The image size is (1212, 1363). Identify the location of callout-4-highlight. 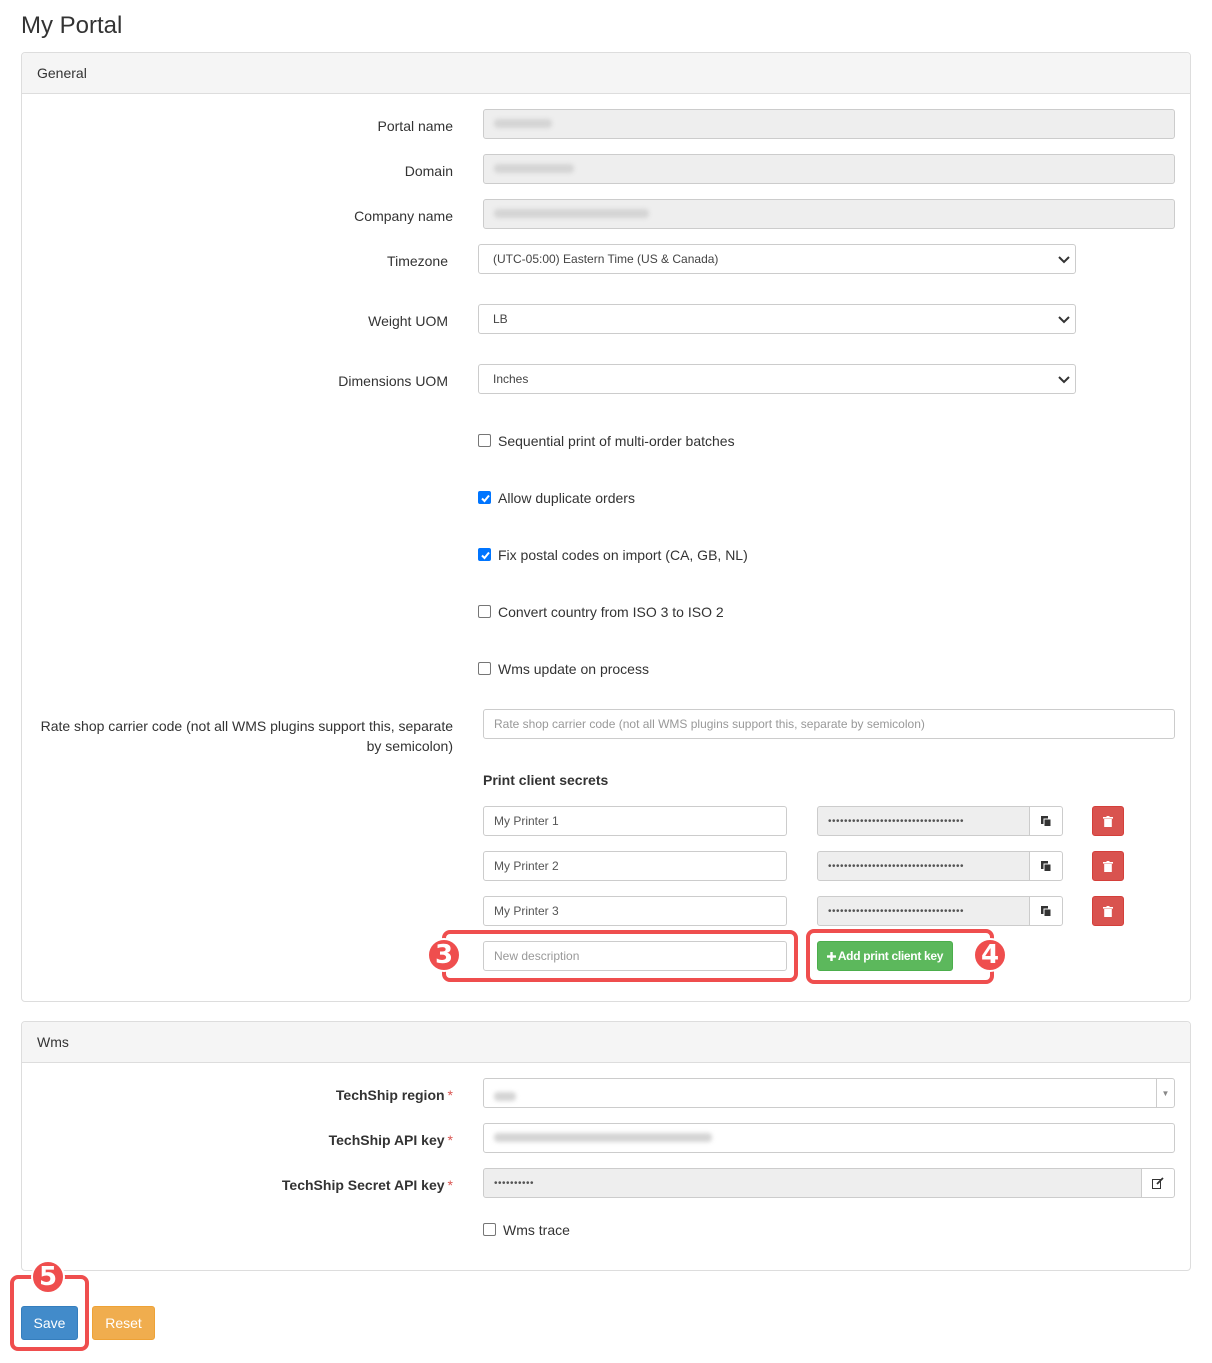
(900, 956).